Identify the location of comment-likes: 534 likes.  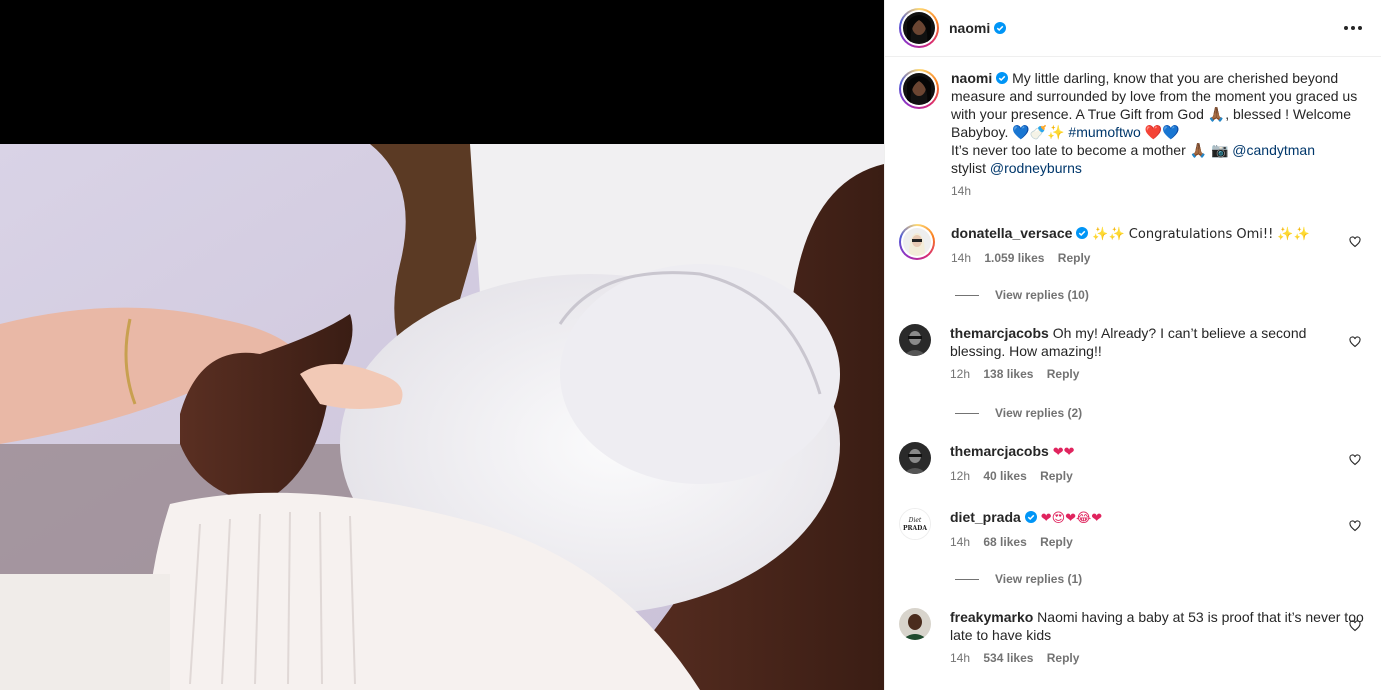
(1008, 658).